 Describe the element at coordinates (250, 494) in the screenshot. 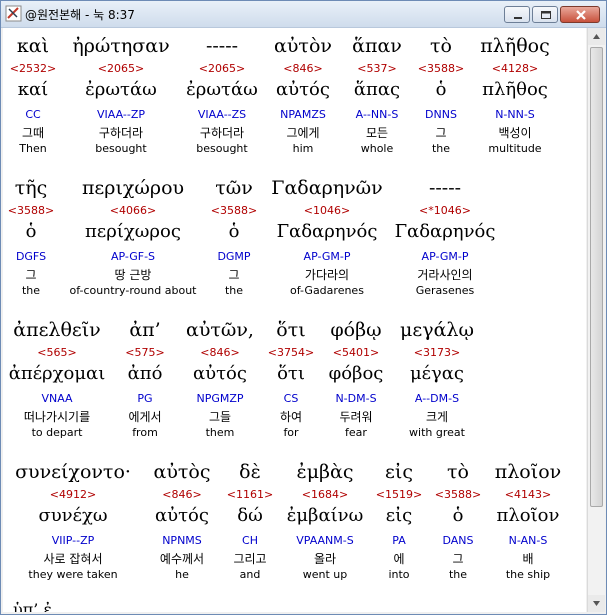

I see `strong-number: <1161>` at that location.